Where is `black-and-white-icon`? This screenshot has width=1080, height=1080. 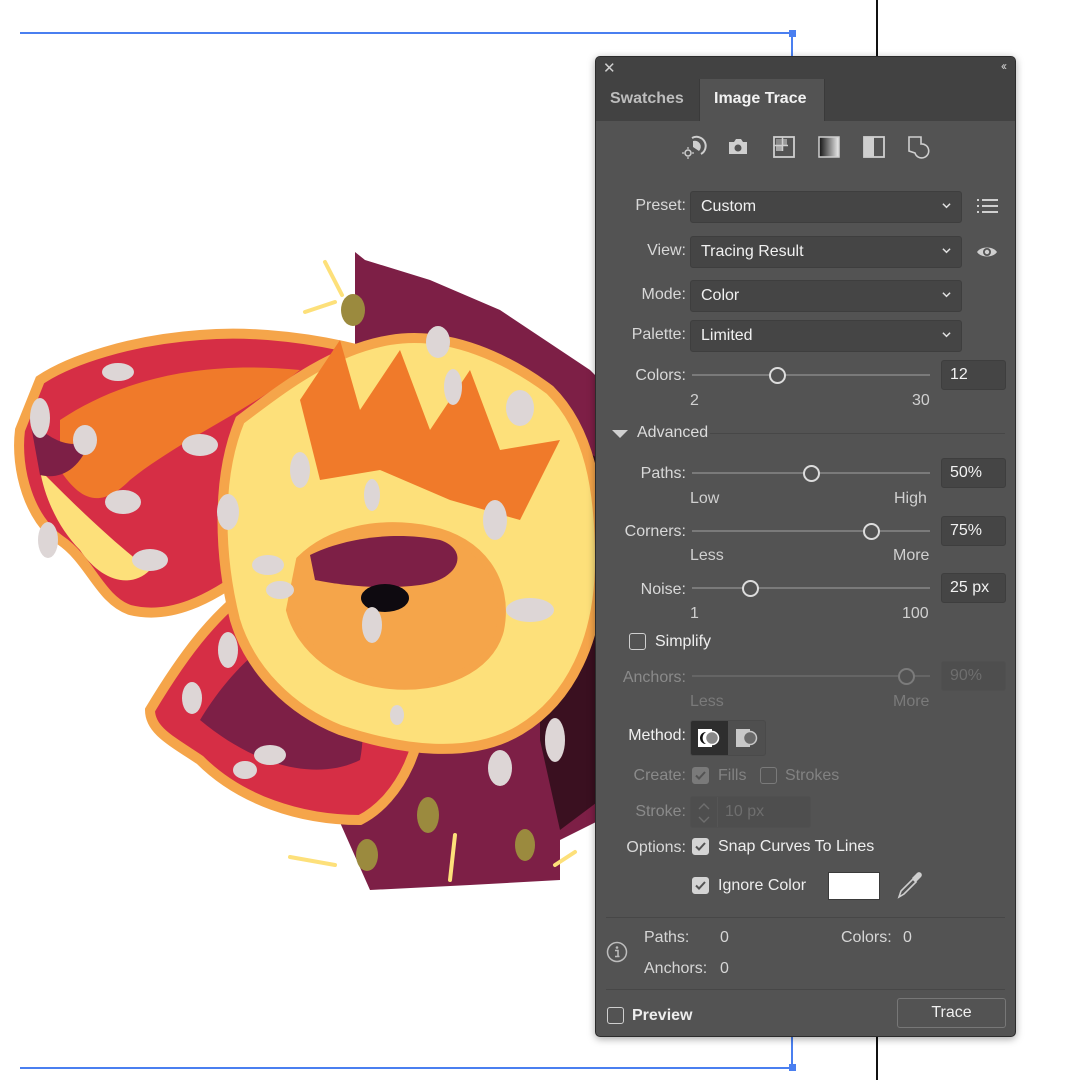
black-and-white-icon is located at coordinates (874, 147).